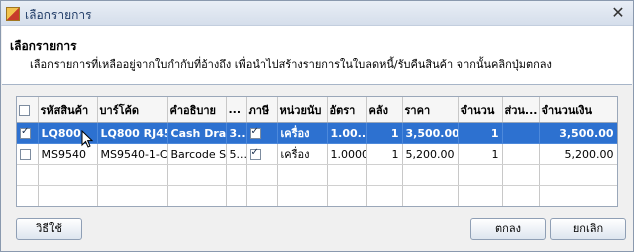 The height and width of the screenshot is (252, 634). What do you see at coordinates (347, 110) in the screenshot?
I see `col-header-rate: อัตรา` at bounding box center [347, 110].